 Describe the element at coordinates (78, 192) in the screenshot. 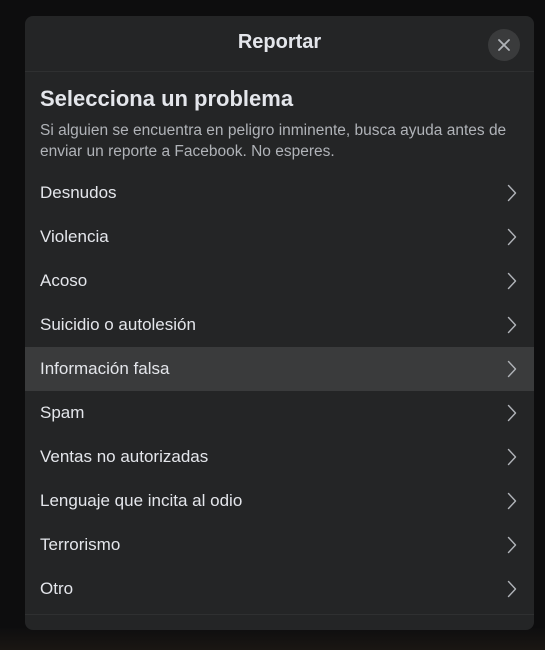

I see `list-item-label: Desnudos` at that location.